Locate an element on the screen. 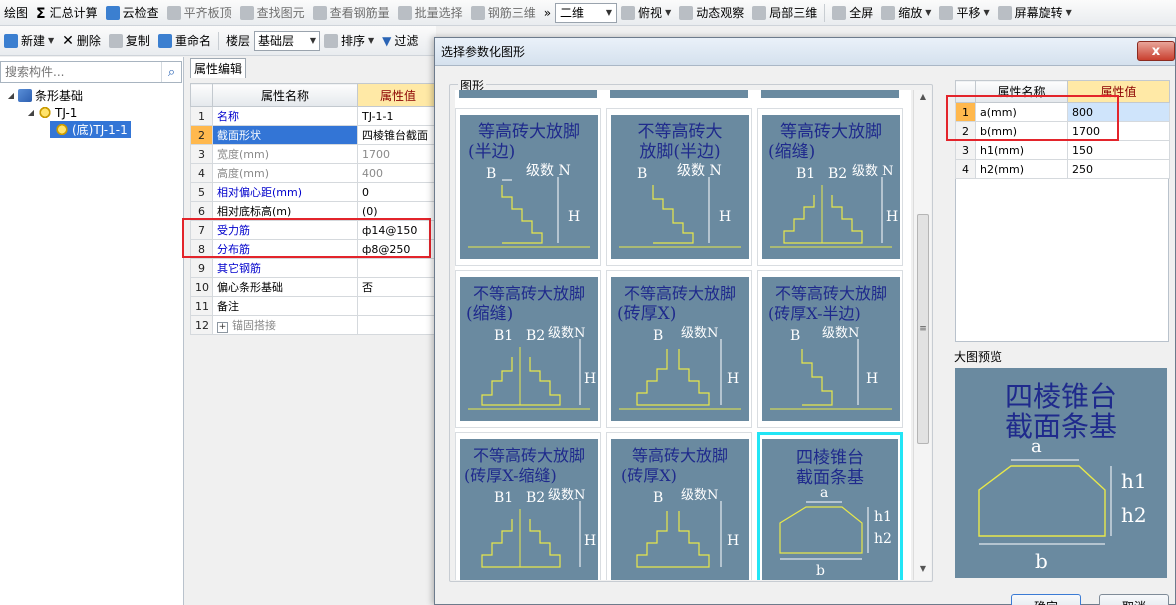 Image resolution: width=1176 pixels, height=605 pixels. property-name: 宽度(mm) is located at coordinates (285, 154).